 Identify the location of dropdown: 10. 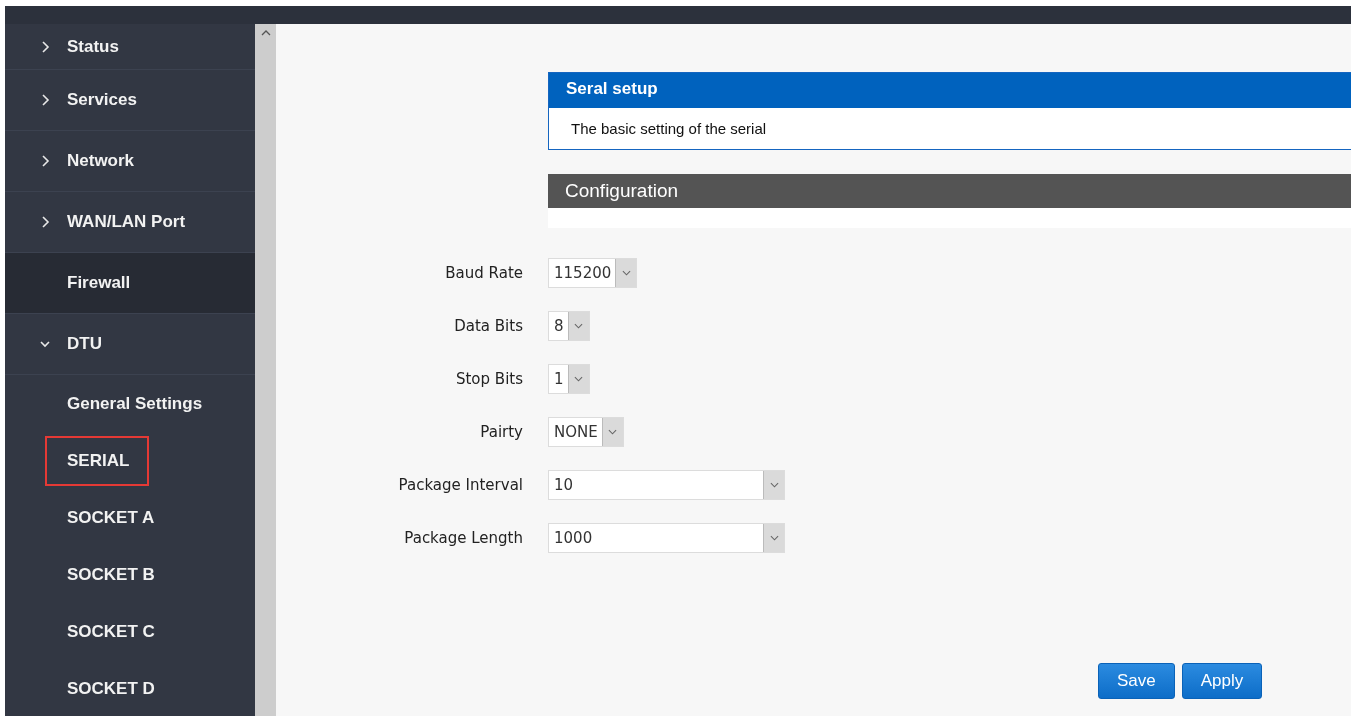
(666, 485).